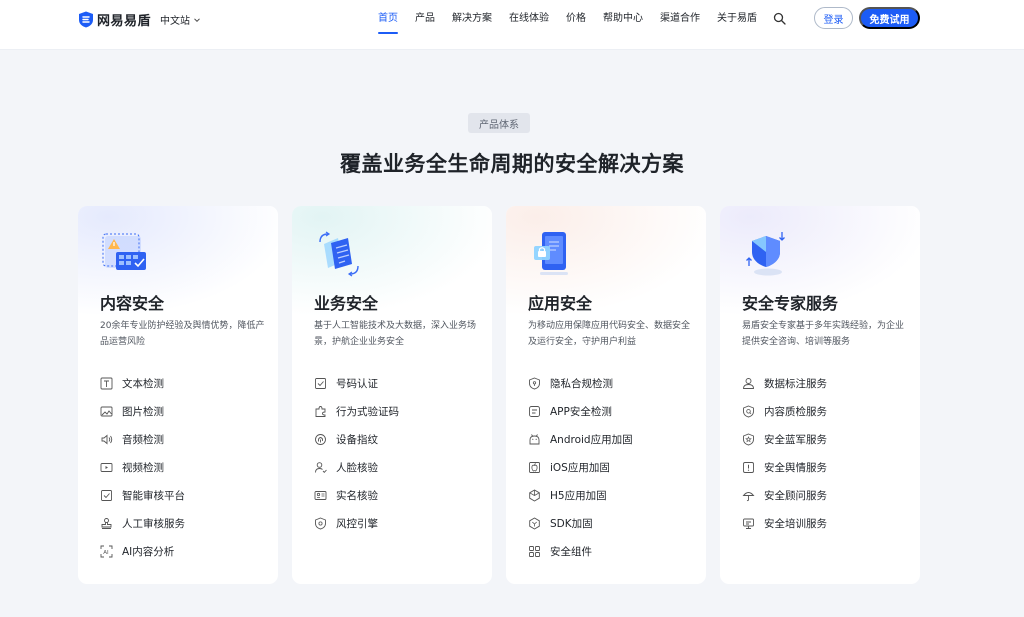 This screenshot has height=617, width=1024. Describe the element at coordinates (86, 19) in the screenshot. I see `yidun-logo-icon` at that location.